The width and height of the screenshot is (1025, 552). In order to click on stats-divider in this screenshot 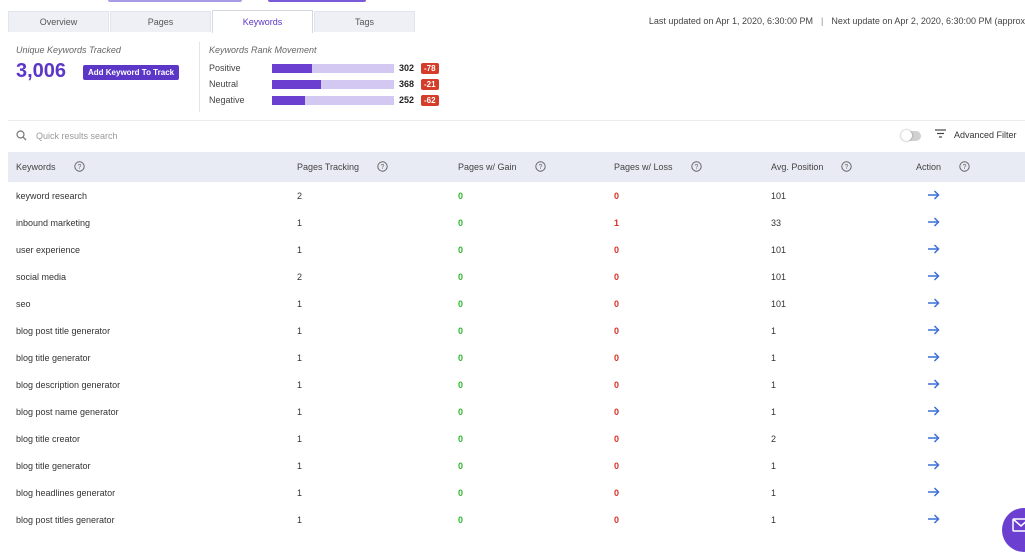, I will do `click(199, 77)`.